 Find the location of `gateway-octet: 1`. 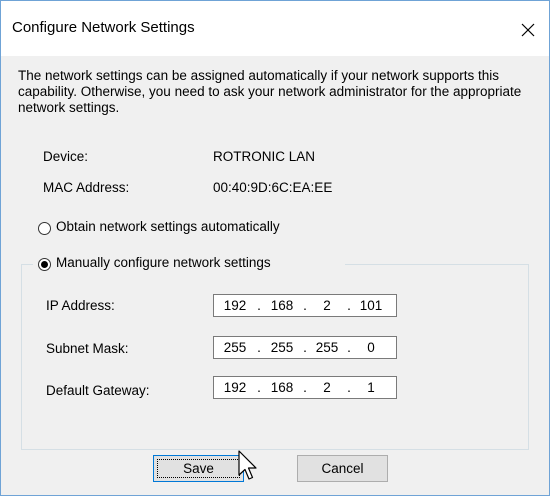

gateway-octet: 1 is located at coordinates (371, 387).